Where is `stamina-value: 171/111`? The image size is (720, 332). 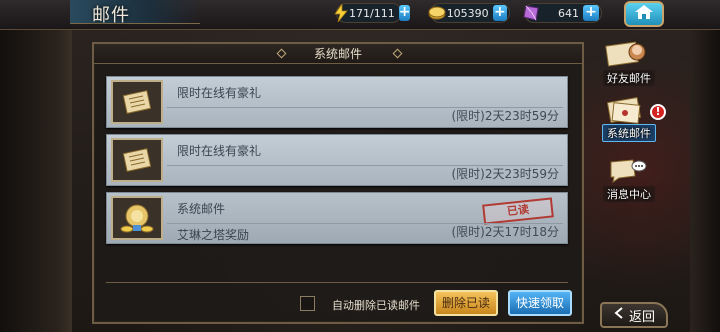
stamina-value: 171/111 is located at coordinates (372, 13).